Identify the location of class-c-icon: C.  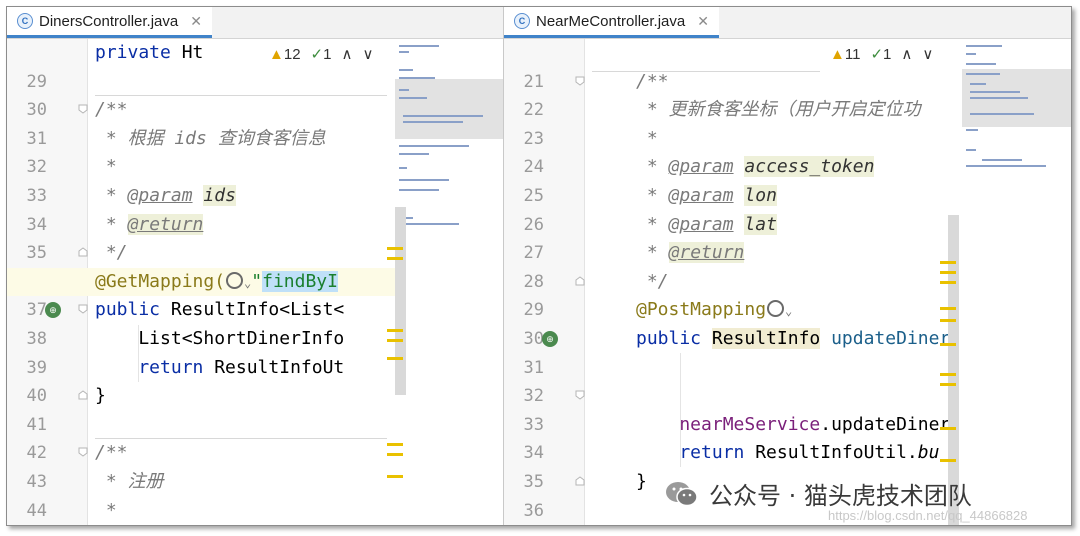
(522, 21).